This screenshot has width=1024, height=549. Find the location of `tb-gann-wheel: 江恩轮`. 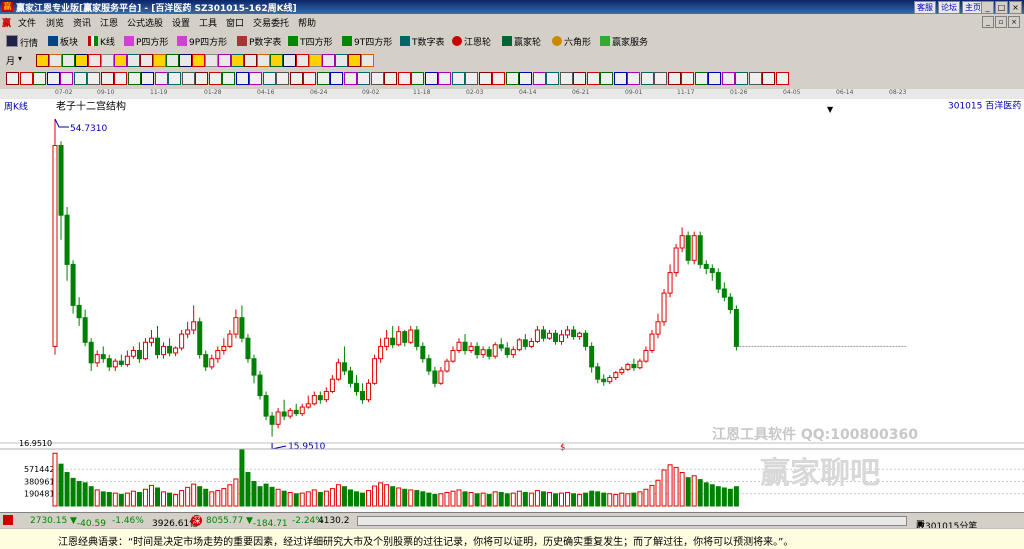

tb-gann-wheel: 江恩轮 is located at coordinates (471, 41).